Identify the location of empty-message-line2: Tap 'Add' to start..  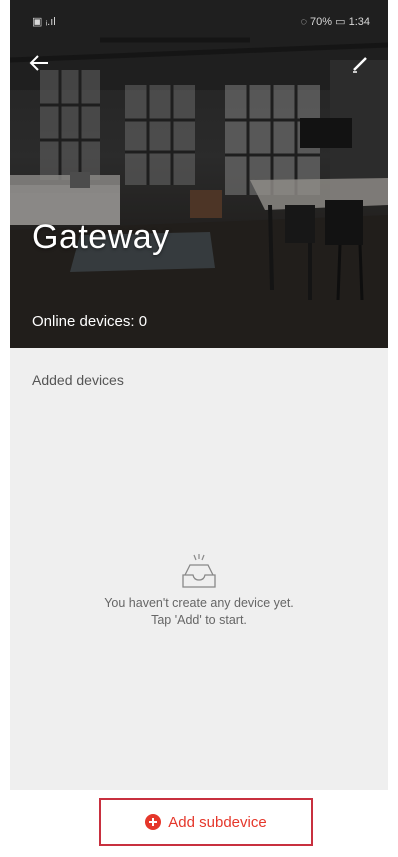
(199, 620).